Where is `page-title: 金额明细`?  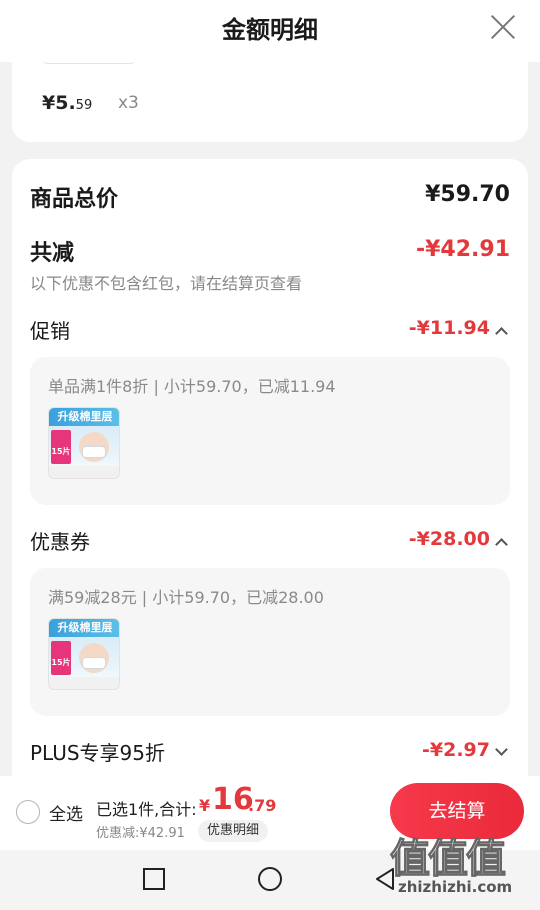 page-title: 金额明细 is located at coordinates (270, 30).